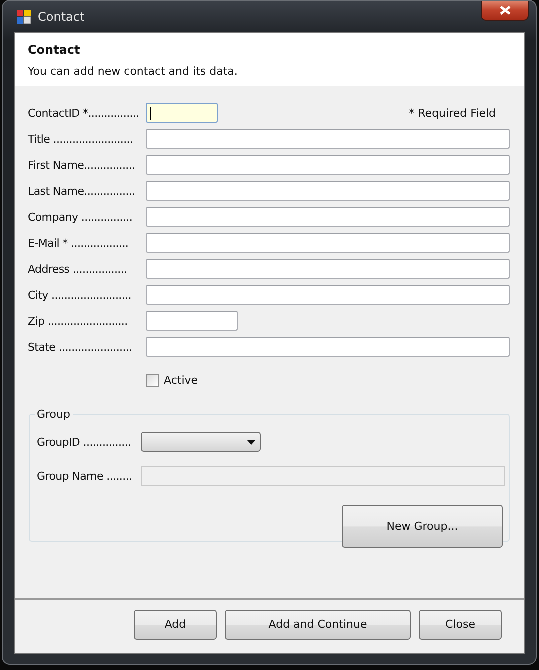 The width and height of the screenshot is (539, 670). What do you see at coordinates (133, 71) in the screenshot?
I see `header-subtitle: You can add new contact and its data.` at bounding box center [133, 71].